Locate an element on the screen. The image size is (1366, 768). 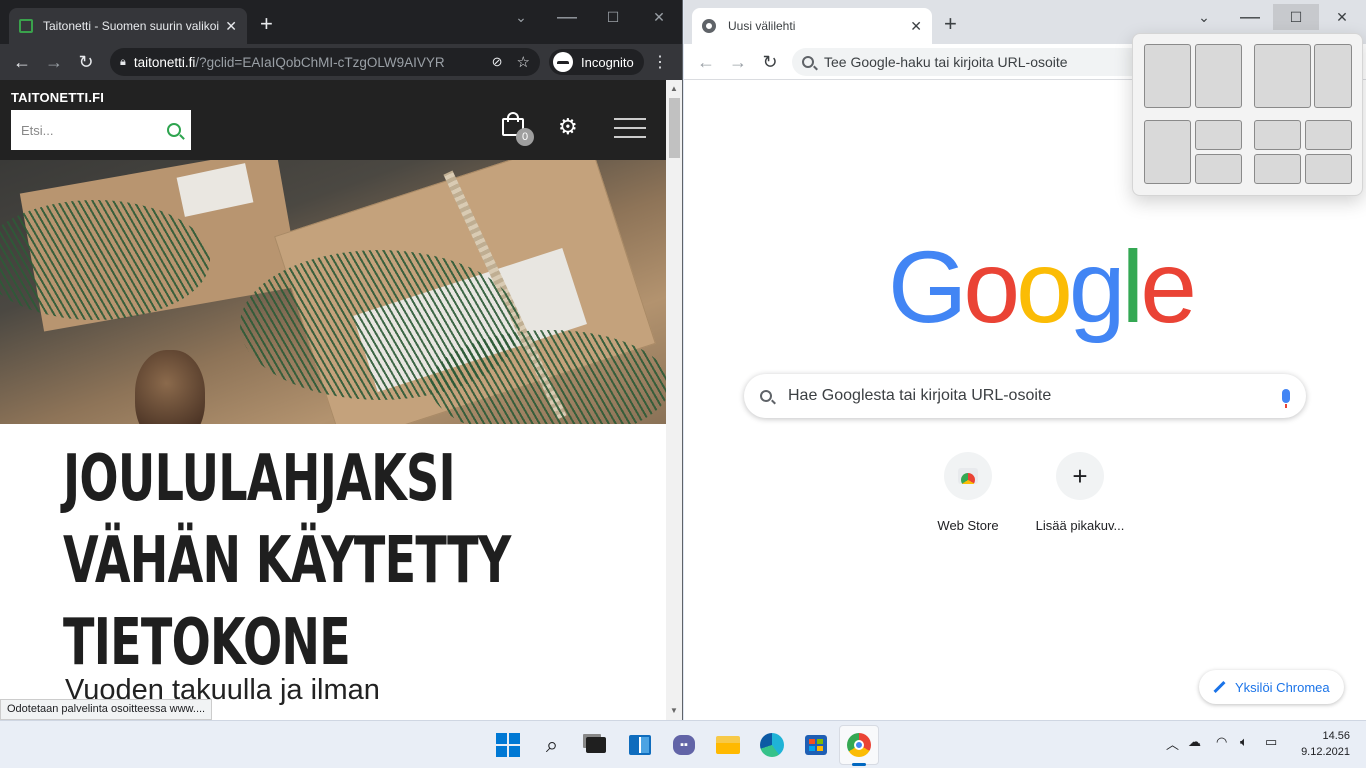
cart-count-badge: 0 is located at coordinates (525, 137).